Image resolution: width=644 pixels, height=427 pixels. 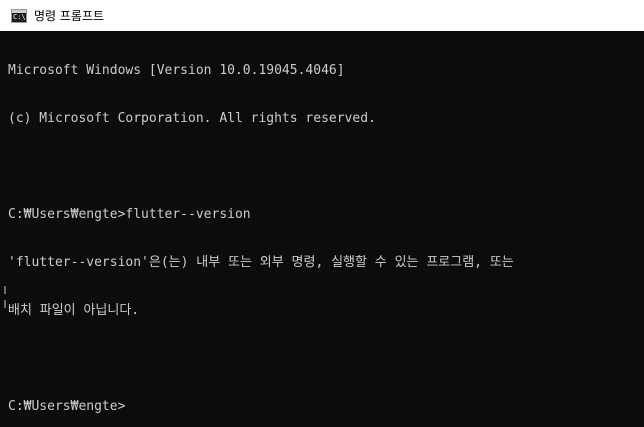 I want to click on window-title: 명령 프롬프트, so click(x=69, y=16).